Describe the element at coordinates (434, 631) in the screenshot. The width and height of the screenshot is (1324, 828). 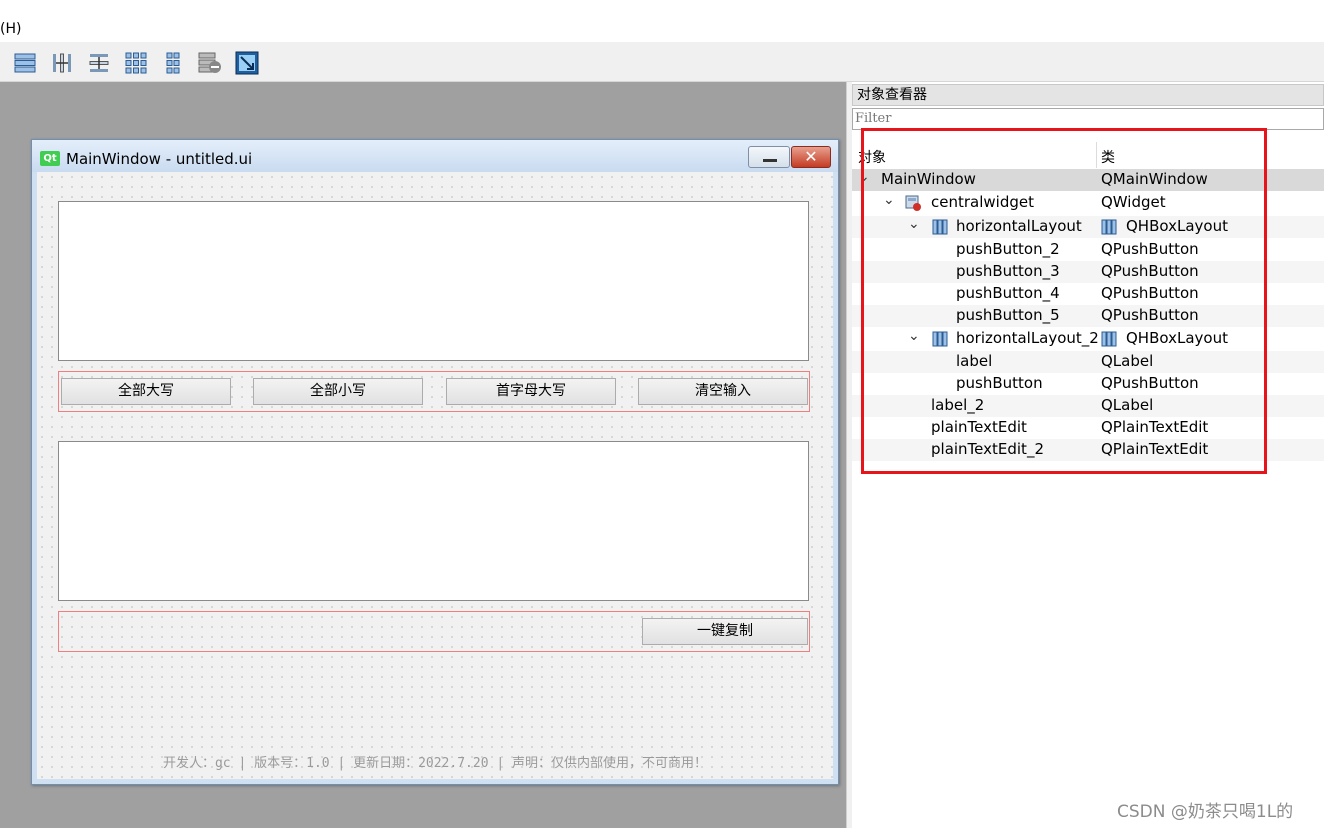
I see `horizontal-layout-2: 一键复制` at that location.